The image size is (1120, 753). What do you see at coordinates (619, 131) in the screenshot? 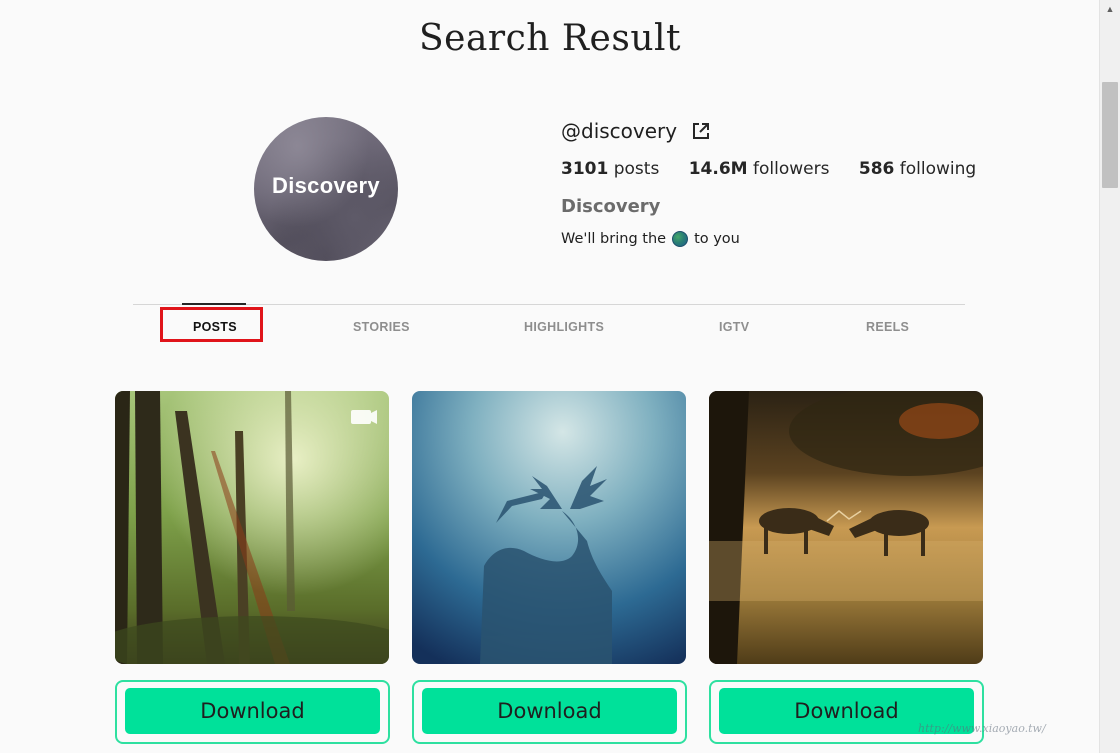
I see `username: @discovery` at bounding box center [619, 131].